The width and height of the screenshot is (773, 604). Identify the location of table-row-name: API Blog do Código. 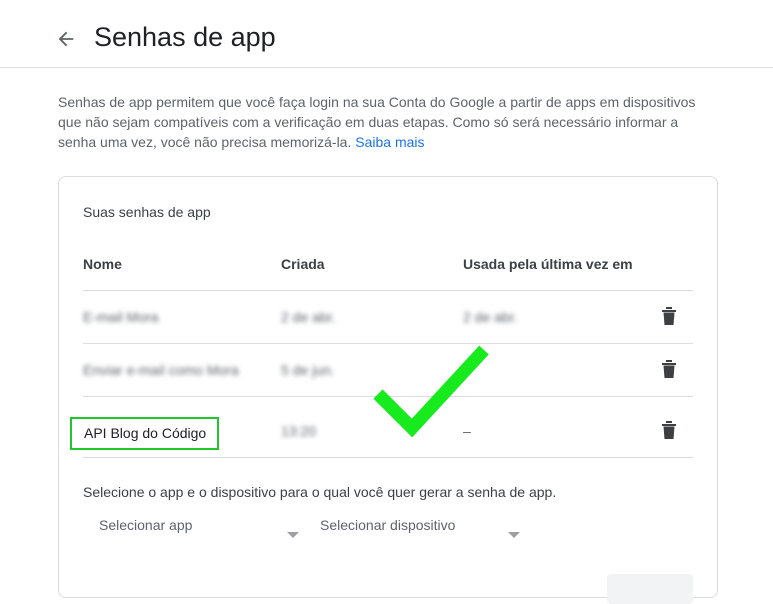
(145, 433).